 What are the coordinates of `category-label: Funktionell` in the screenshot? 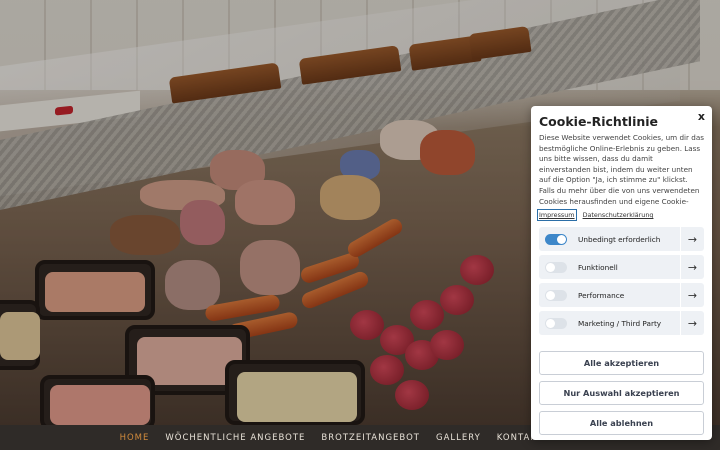 It's located at (598, 267).